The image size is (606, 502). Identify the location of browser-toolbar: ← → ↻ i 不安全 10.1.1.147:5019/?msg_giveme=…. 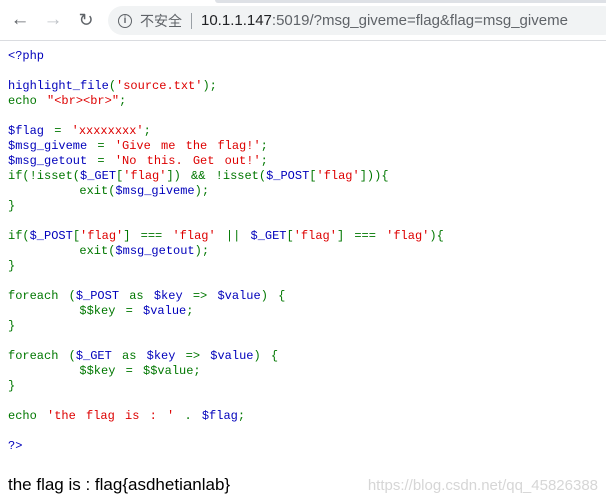
(303, 20).